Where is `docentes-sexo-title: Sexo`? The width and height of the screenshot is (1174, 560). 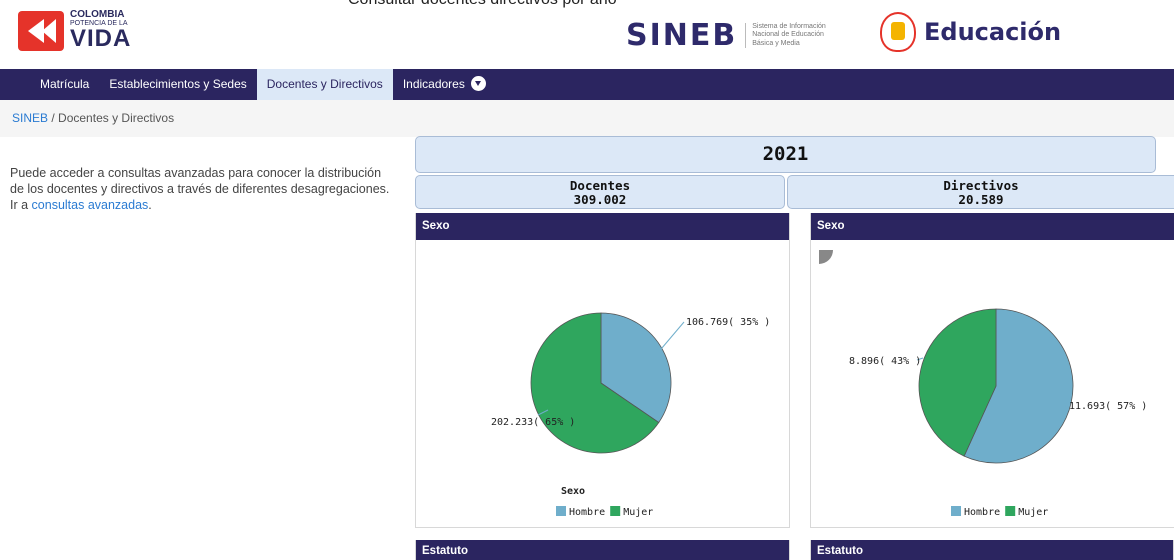 docentes-sexo-title: Sexo is located at coordinates (602, 226).